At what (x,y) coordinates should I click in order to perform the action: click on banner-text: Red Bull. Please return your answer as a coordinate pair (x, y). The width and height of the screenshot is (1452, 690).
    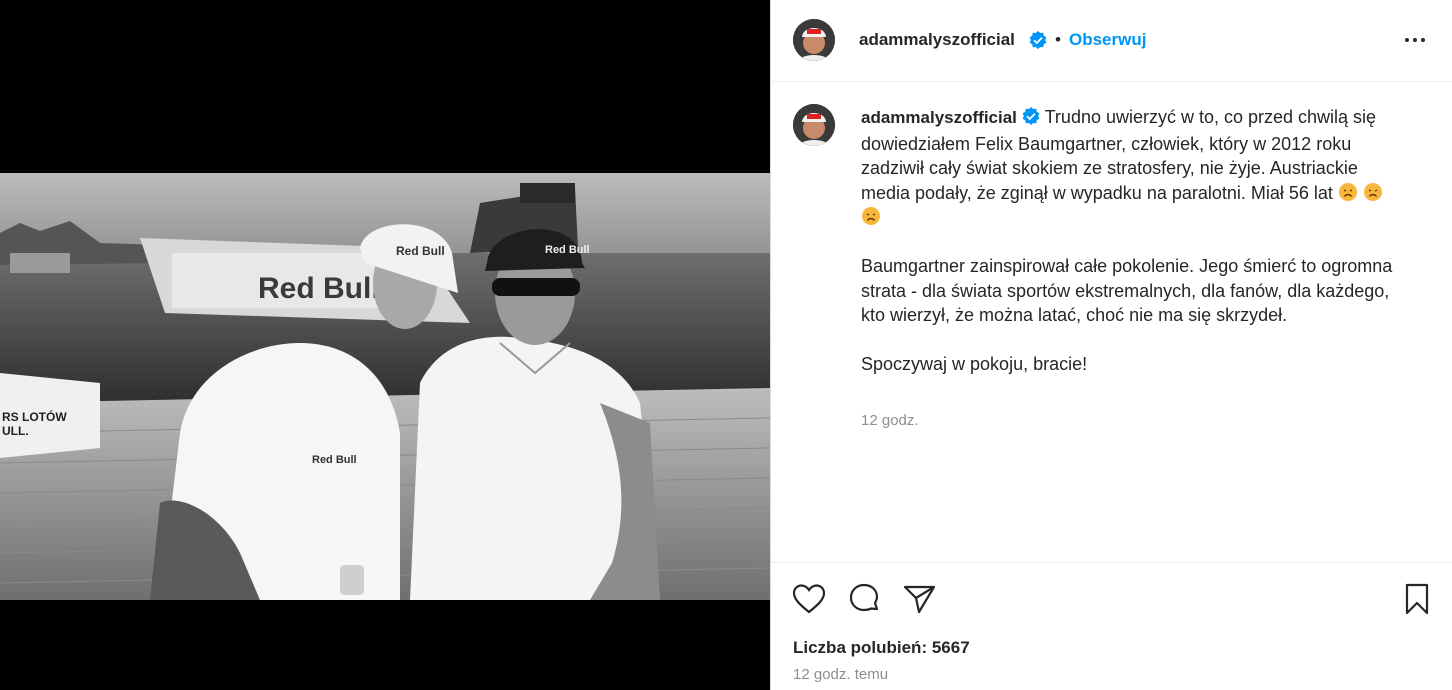
    Looking at the image, I should click on (319, 288).